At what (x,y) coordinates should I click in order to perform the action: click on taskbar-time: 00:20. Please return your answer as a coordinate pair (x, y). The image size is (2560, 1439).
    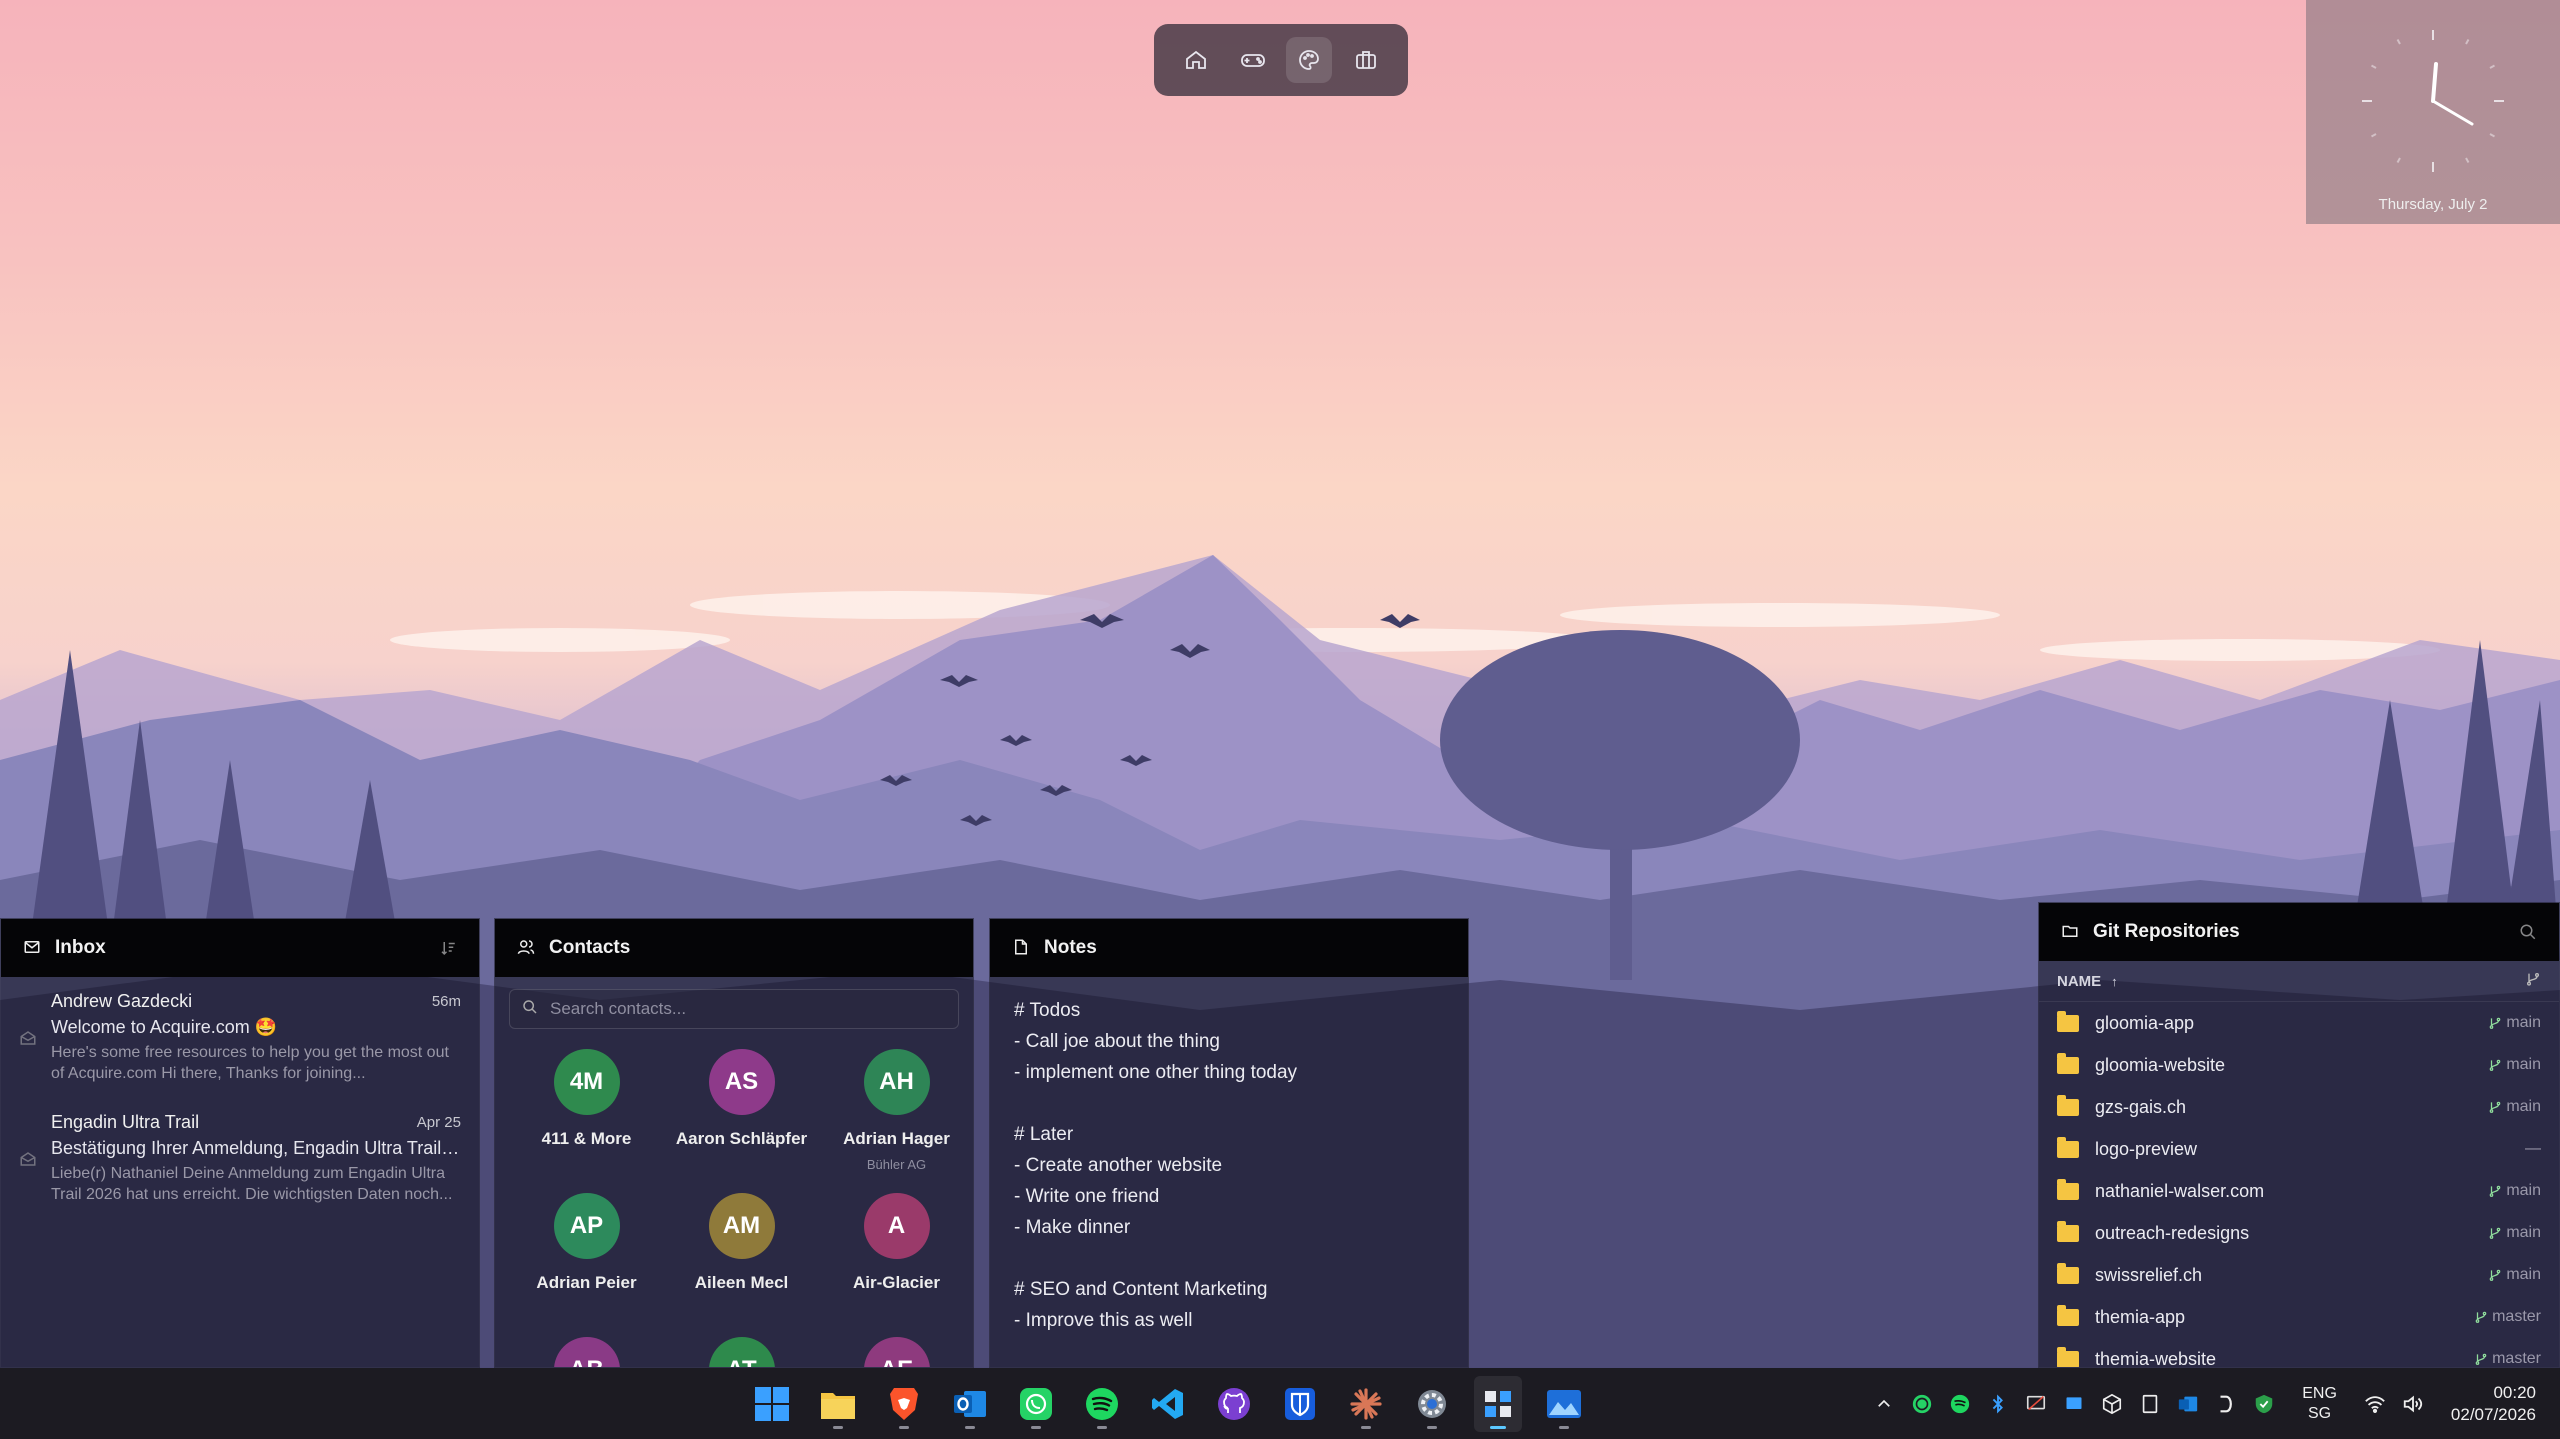
    Looking at the image, I should click on (2514, 1392).